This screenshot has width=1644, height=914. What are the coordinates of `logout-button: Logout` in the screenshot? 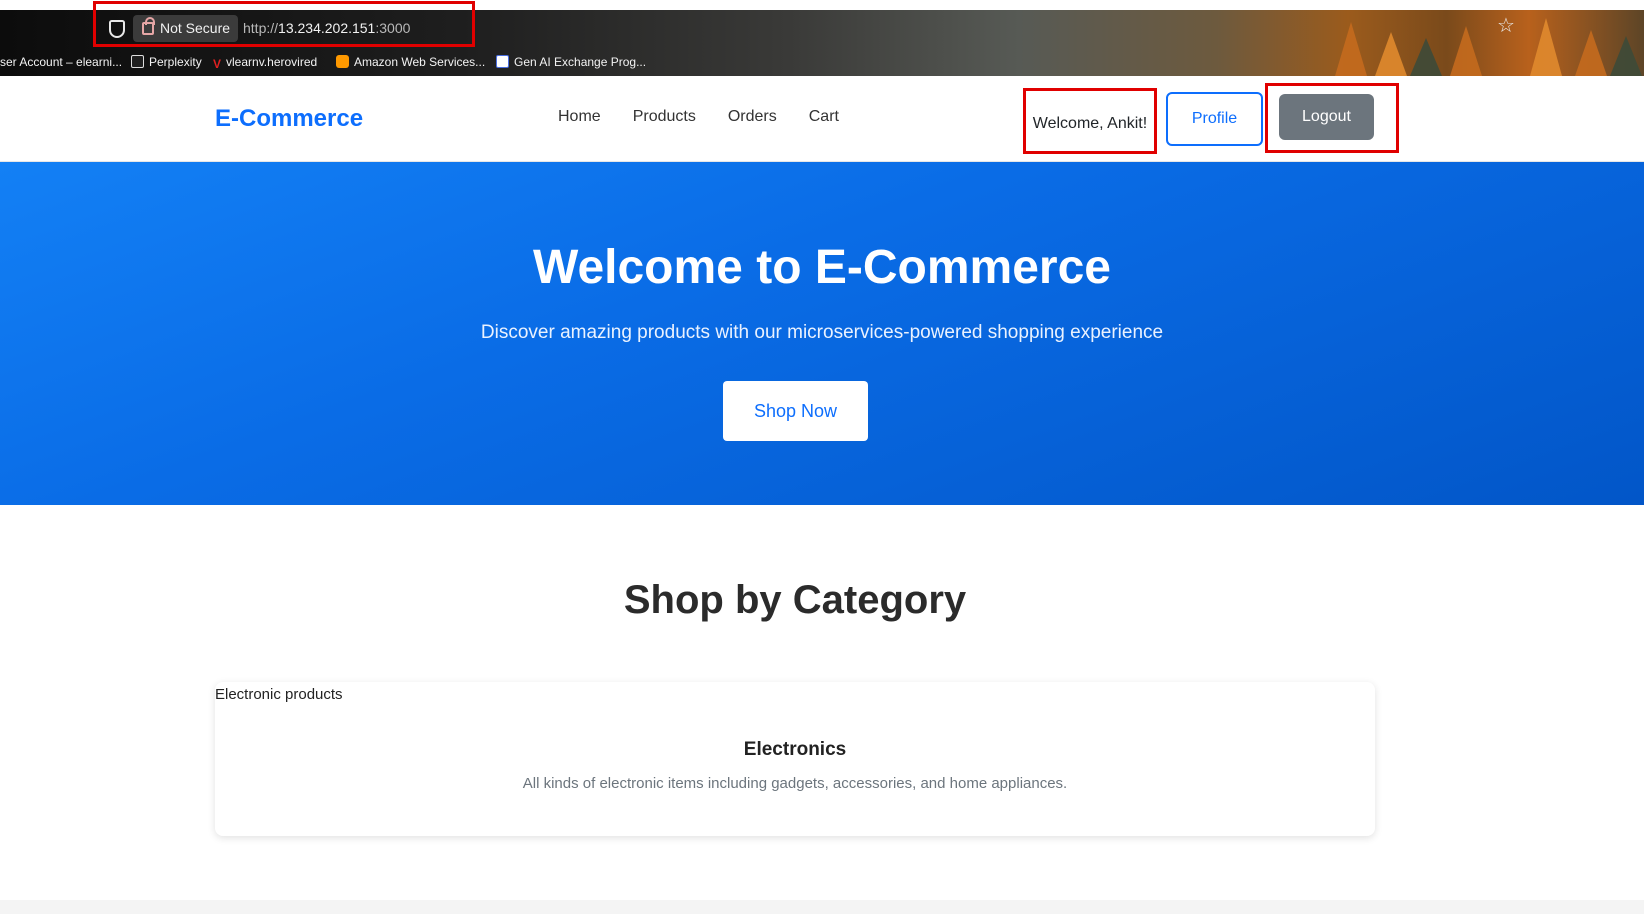 It's located at (1326, 117).